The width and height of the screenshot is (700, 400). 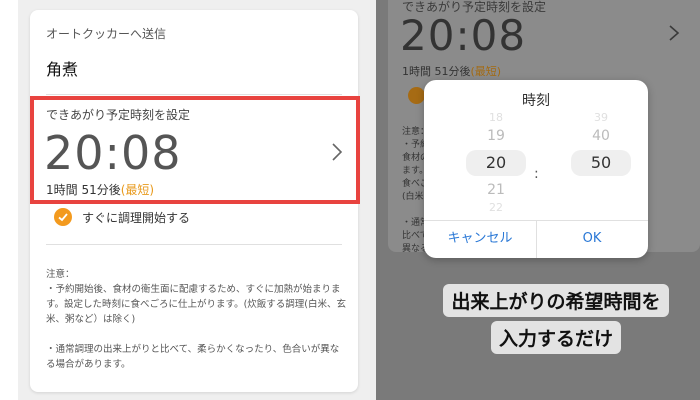 What do you see at coordinates (536, 101) in the screenshot?
I see `dialog-title: 時刻` at bounding box center [536, 101].